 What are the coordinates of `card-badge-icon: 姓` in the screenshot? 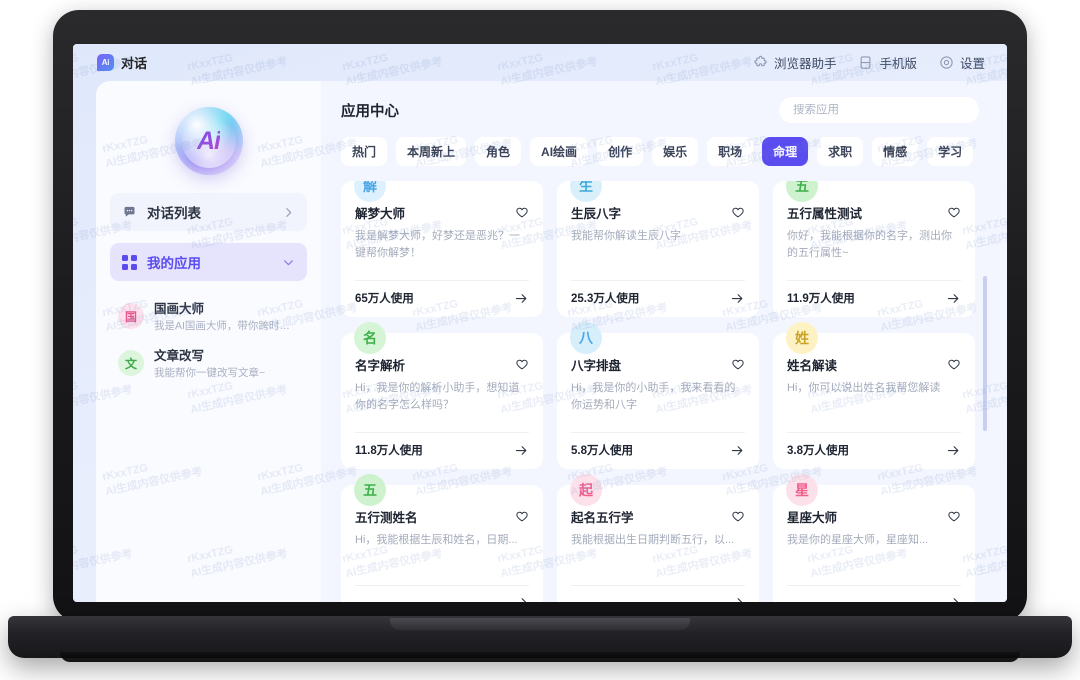 It's located at (802, 338).